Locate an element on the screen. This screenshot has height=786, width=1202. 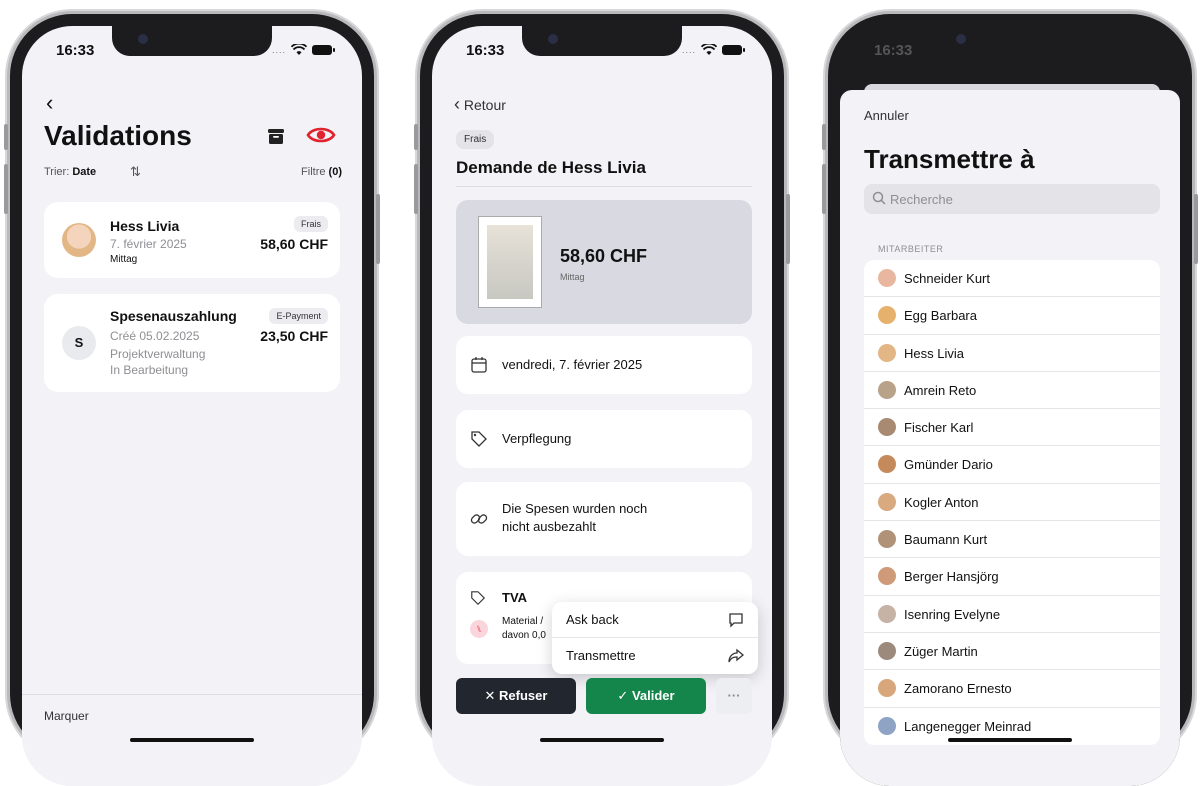
list-item: Zamorano Ernesto is located at coordinates (1012, 689).